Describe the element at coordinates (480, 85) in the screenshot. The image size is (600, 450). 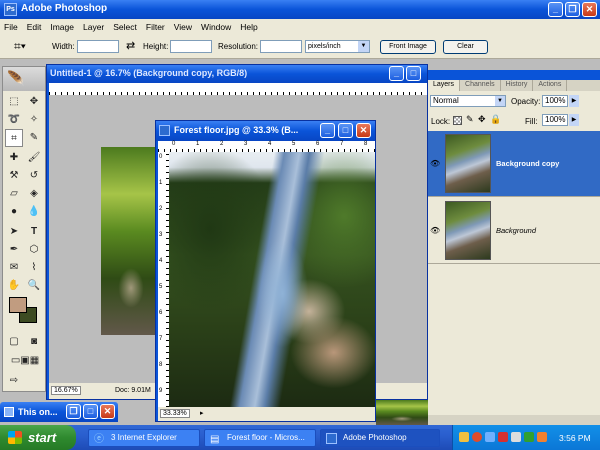
I see `tab-channels: Channels` at that location.